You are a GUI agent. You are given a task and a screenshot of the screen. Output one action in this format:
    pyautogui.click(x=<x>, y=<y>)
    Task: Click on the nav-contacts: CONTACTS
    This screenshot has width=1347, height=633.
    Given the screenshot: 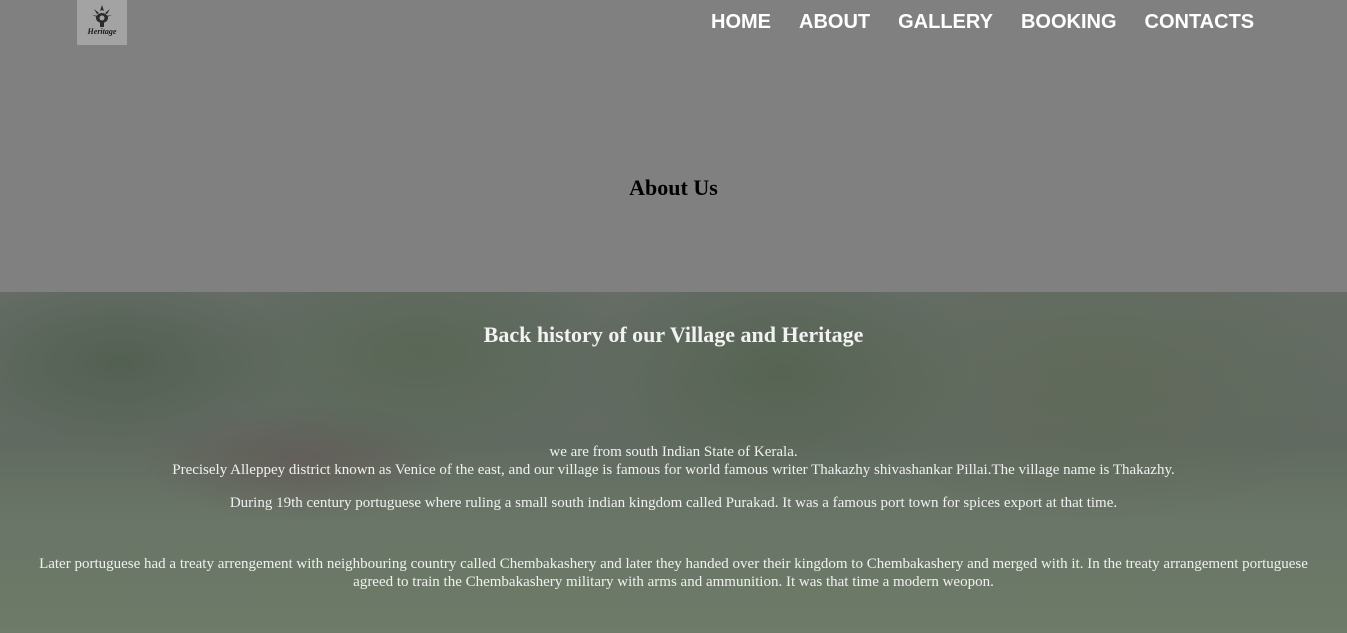 What is the action you would take?
    pyautogui.click(x=1200, y=22)
    